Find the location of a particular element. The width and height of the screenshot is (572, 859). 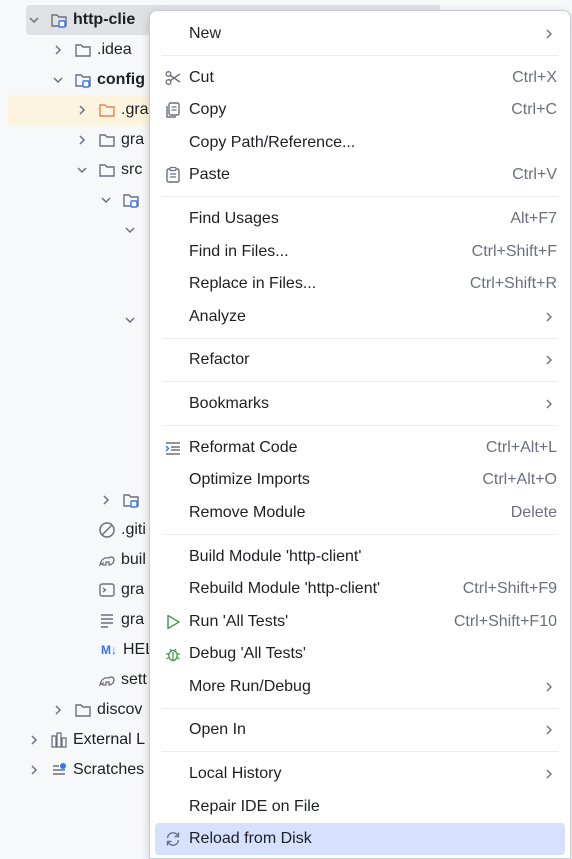

menu-item-label: More Run/Debug is located at coordinates (250, 686).